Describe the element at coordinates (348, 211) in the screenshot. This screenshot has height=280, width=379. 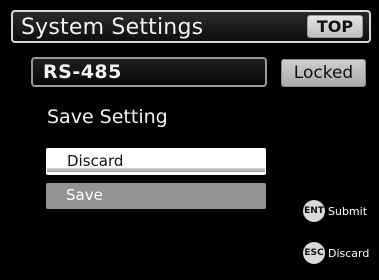
I see `submit-hint-label: Submit` at that location.